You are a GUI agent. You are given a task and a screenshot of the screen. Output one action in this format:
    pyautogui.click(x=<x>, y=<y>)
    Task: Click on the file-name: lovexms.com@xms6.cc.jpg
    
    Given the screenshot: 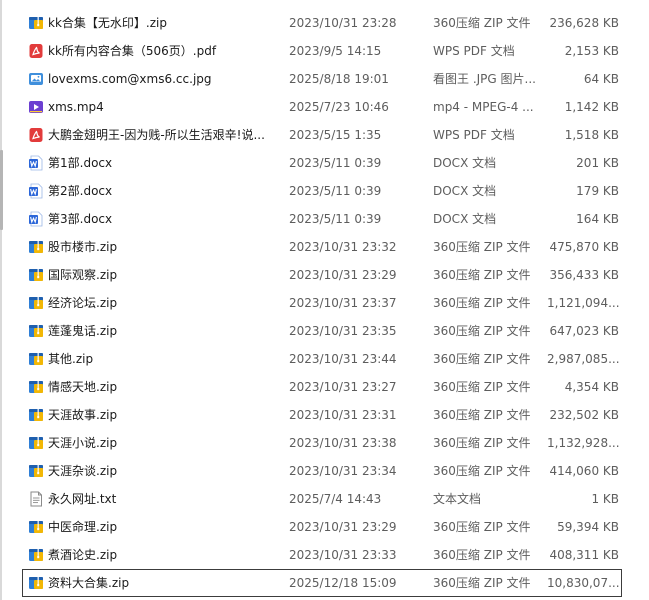 What is the action you would take?
    pyautogui.click(x=130, y=79)
    